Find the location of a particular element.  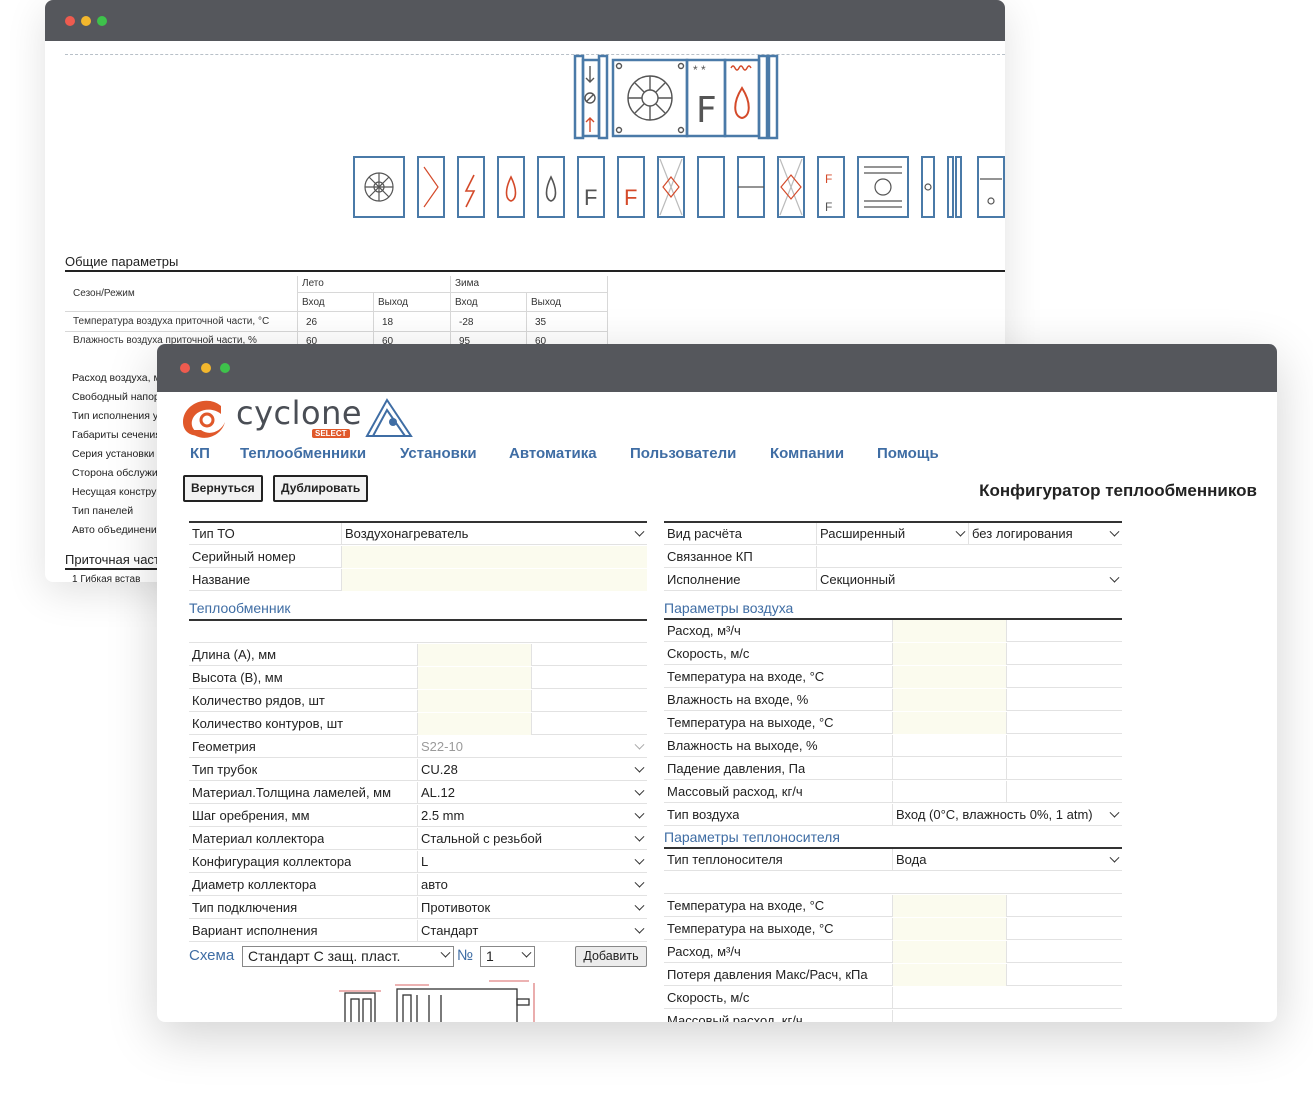

form-row-coolant-flow: Расход, м³/ч is located at coordinates (893, 952).